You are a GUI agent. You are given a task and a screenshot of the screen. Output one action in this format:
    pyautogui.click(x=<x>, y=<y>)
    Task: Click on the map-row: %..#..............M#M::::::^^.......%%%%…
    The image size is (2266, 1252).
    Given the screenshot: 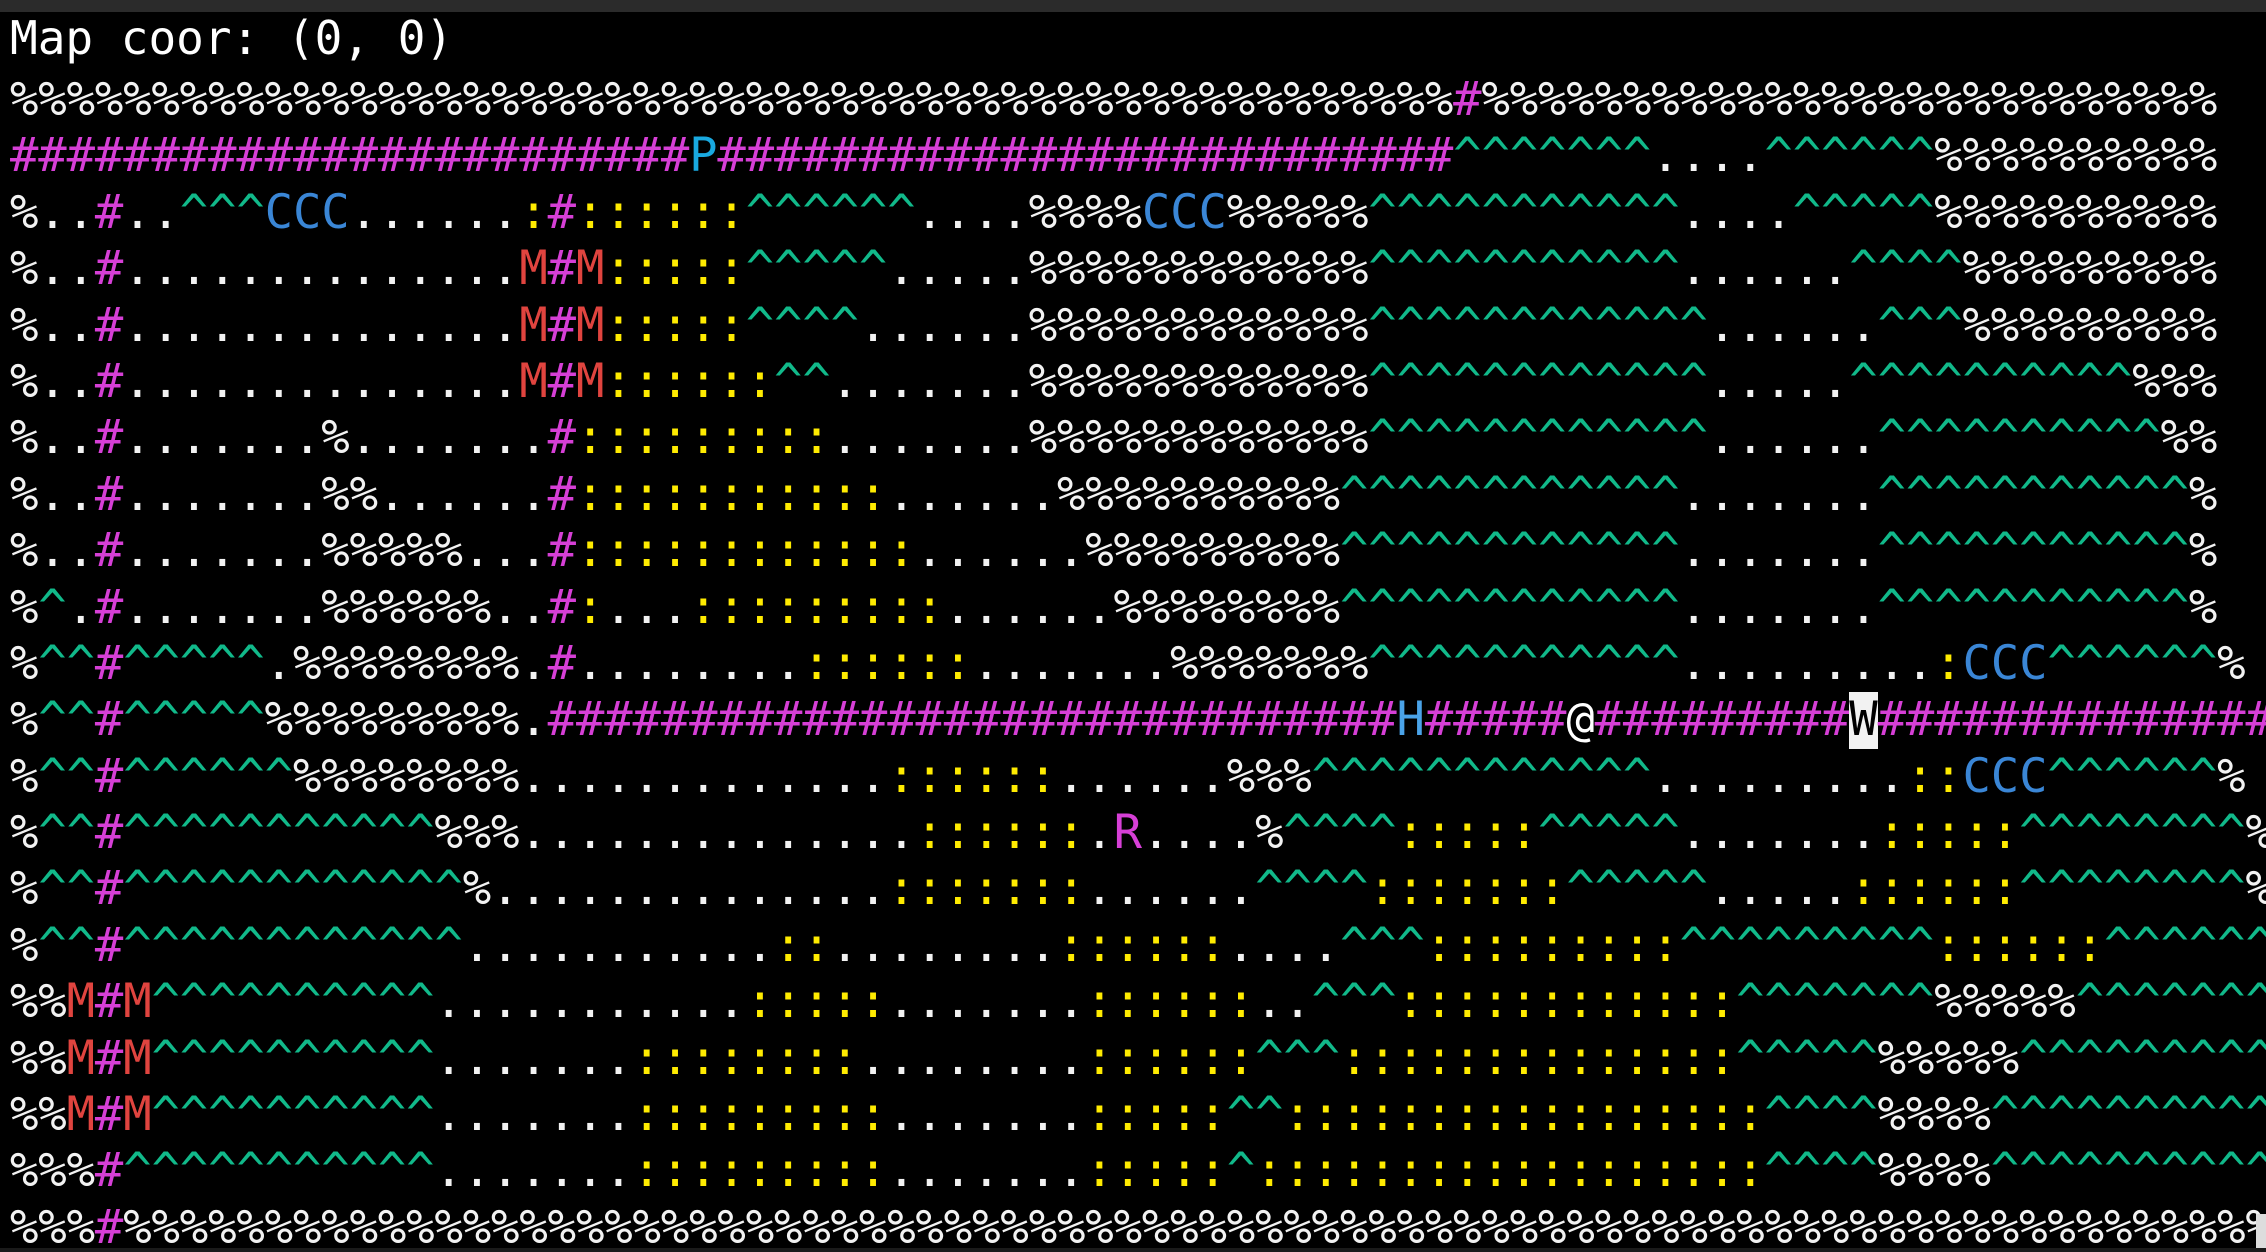 What is the action you would take?
    pyautogui.click(x=1138, y=382)
    